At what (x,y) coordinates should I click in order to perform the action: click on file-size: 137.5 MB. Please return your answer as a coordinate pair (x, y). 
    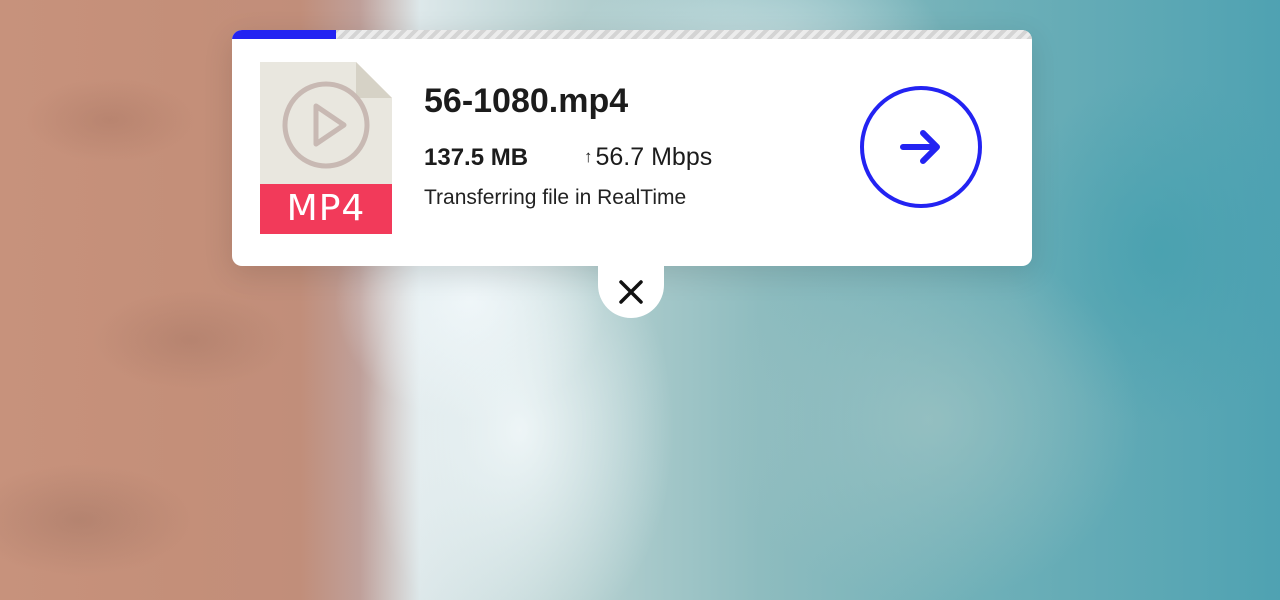
    Looking at the image, I should click on (476, 157).